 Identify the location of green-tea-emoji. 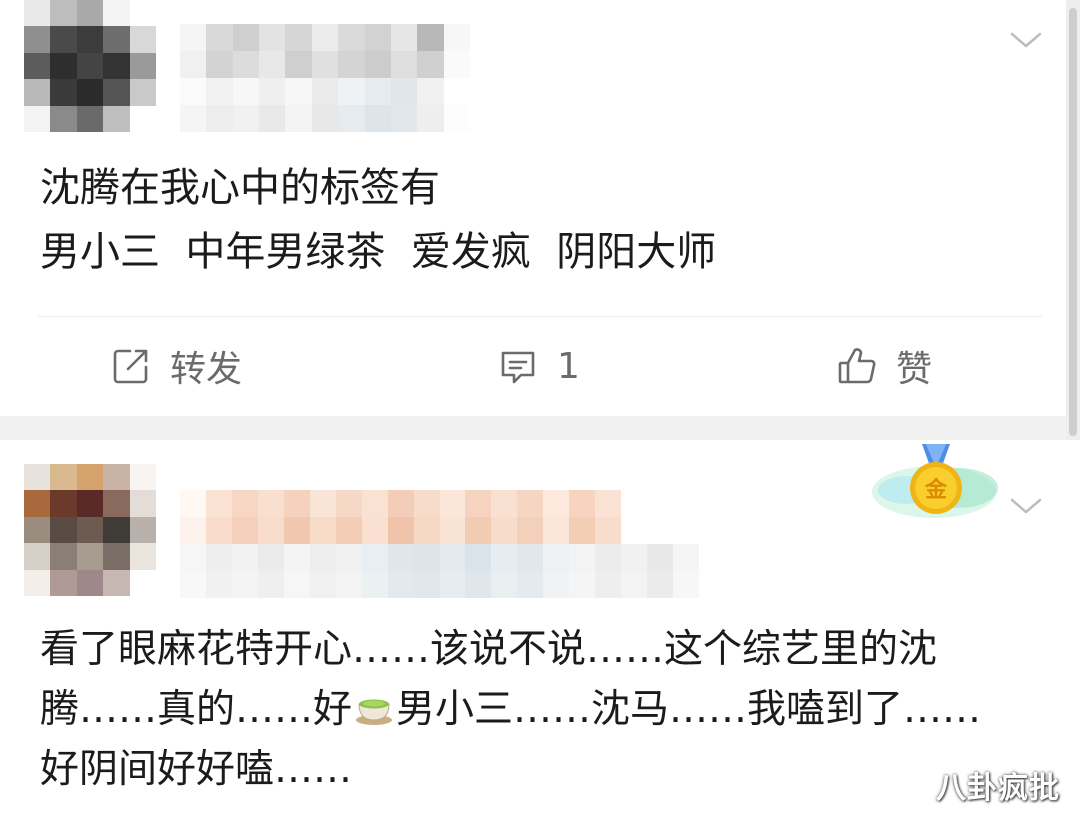
(374, 712).